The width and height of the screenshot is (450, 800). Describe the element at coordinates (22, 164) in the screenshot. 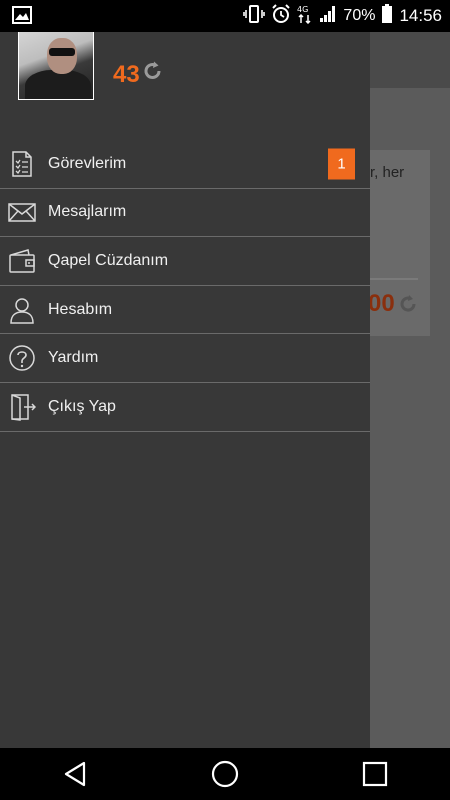

I see `tasks-list-icon` at that location.